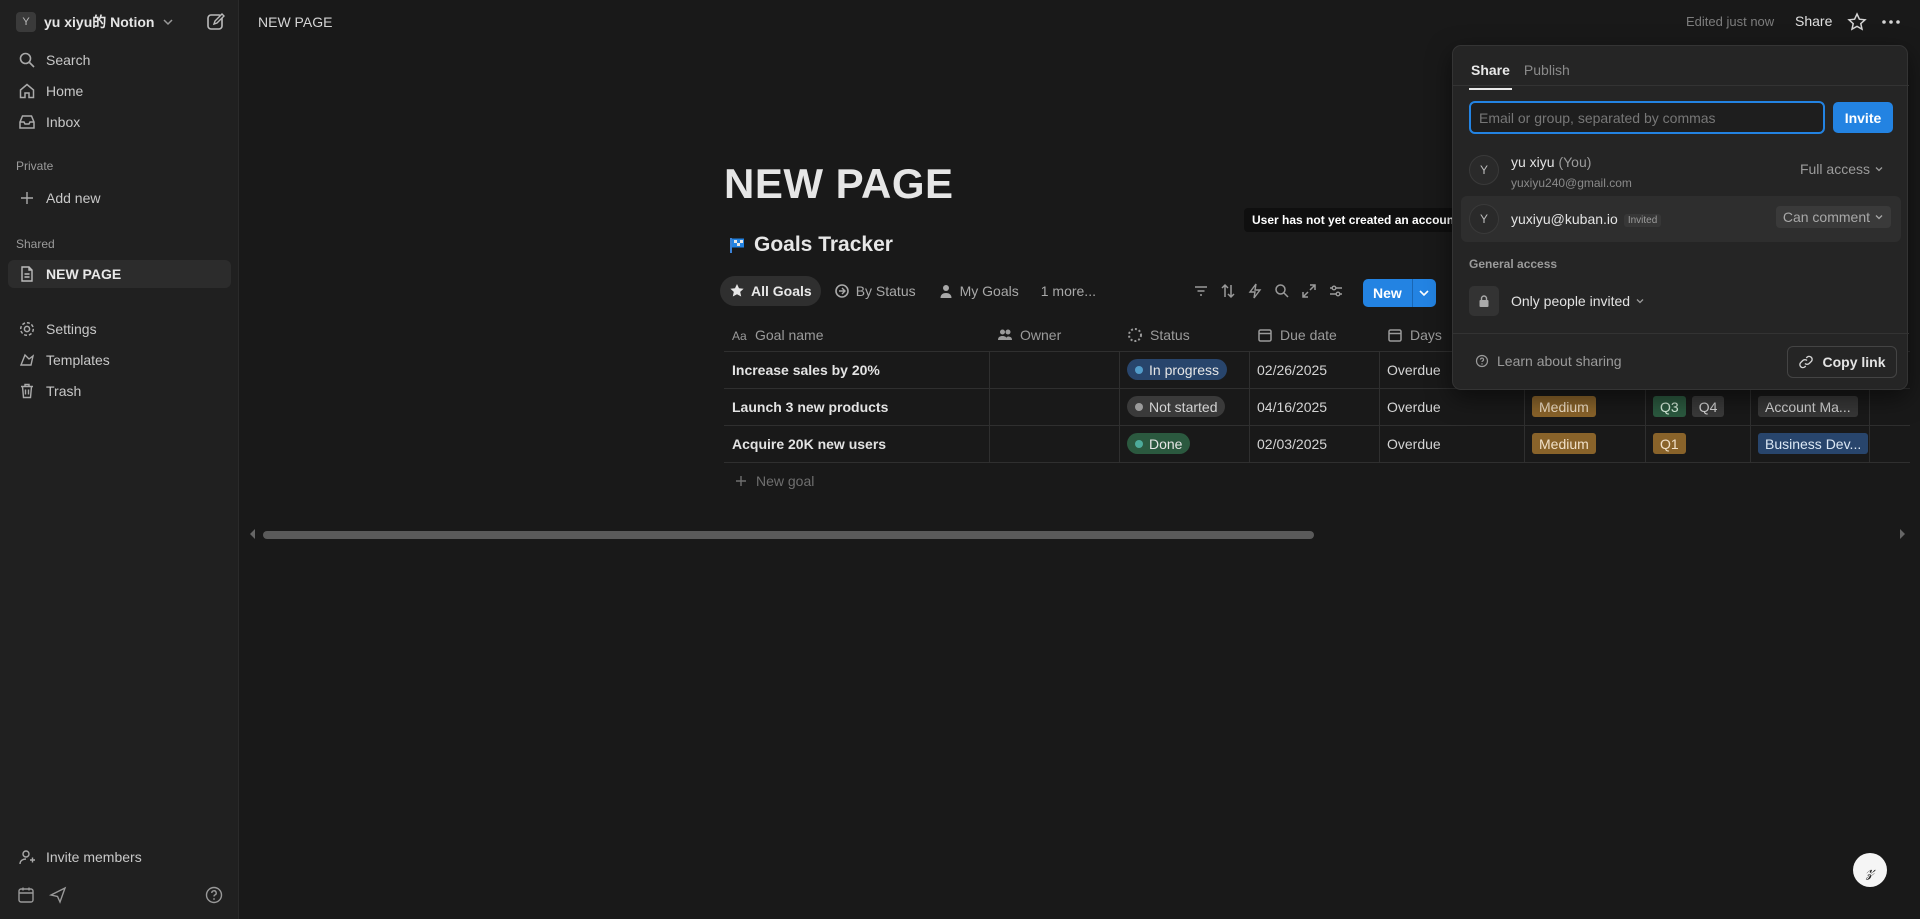  I want to click on sidebar-item-home: Home, so click(119, 91).